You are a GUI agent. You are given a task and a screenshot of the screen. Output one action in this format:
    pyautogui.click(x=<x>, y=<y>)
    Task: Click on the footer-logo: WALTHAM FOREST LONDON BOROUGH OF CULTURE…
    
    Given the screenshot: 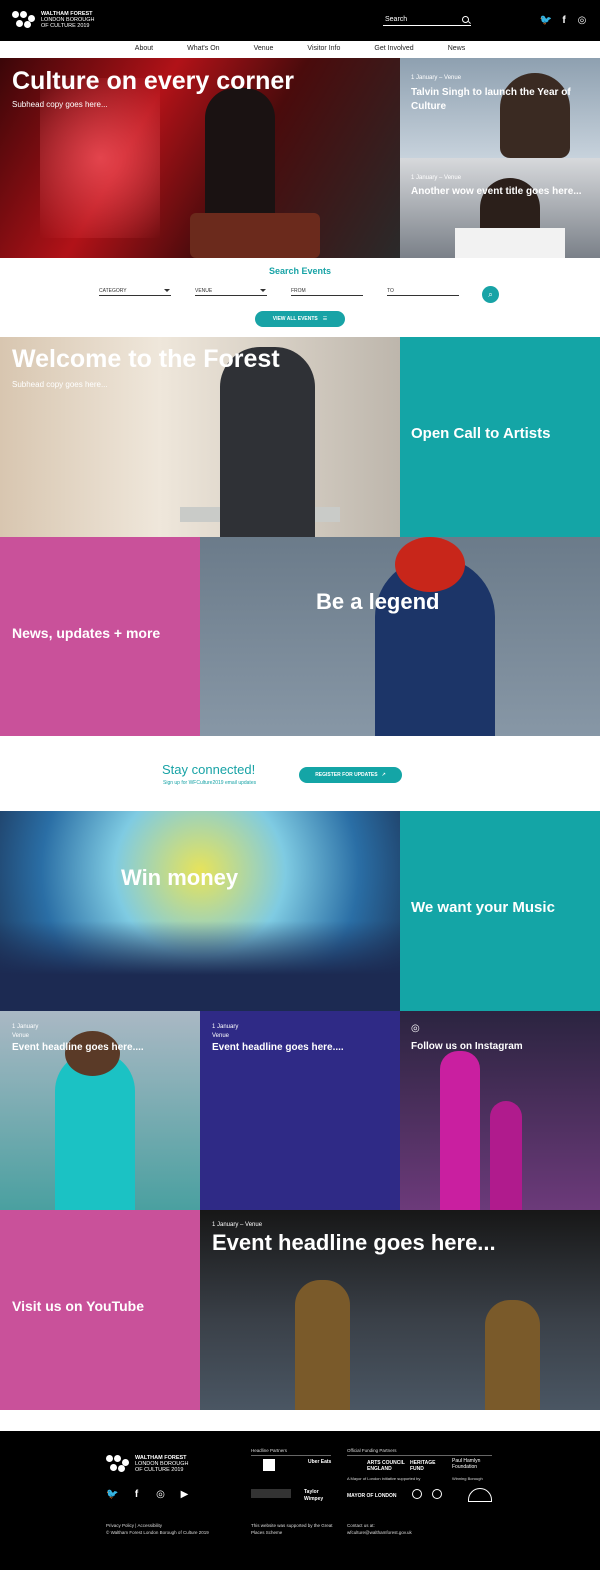 What is the action you would take?
    pyautogui.click(x=147, y=1464)
    